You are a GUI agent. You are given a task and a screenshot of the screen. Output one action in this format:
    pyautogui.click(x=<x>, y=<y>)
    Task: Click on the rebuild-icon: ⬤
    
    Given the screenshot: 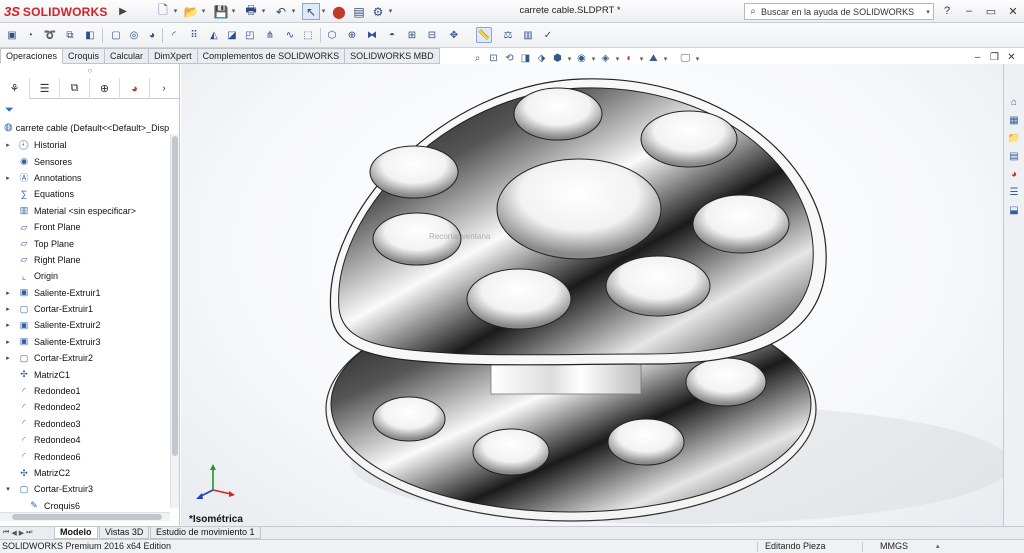 What is the action you would take?
    pyautogui.click(x=339, y=11)
    